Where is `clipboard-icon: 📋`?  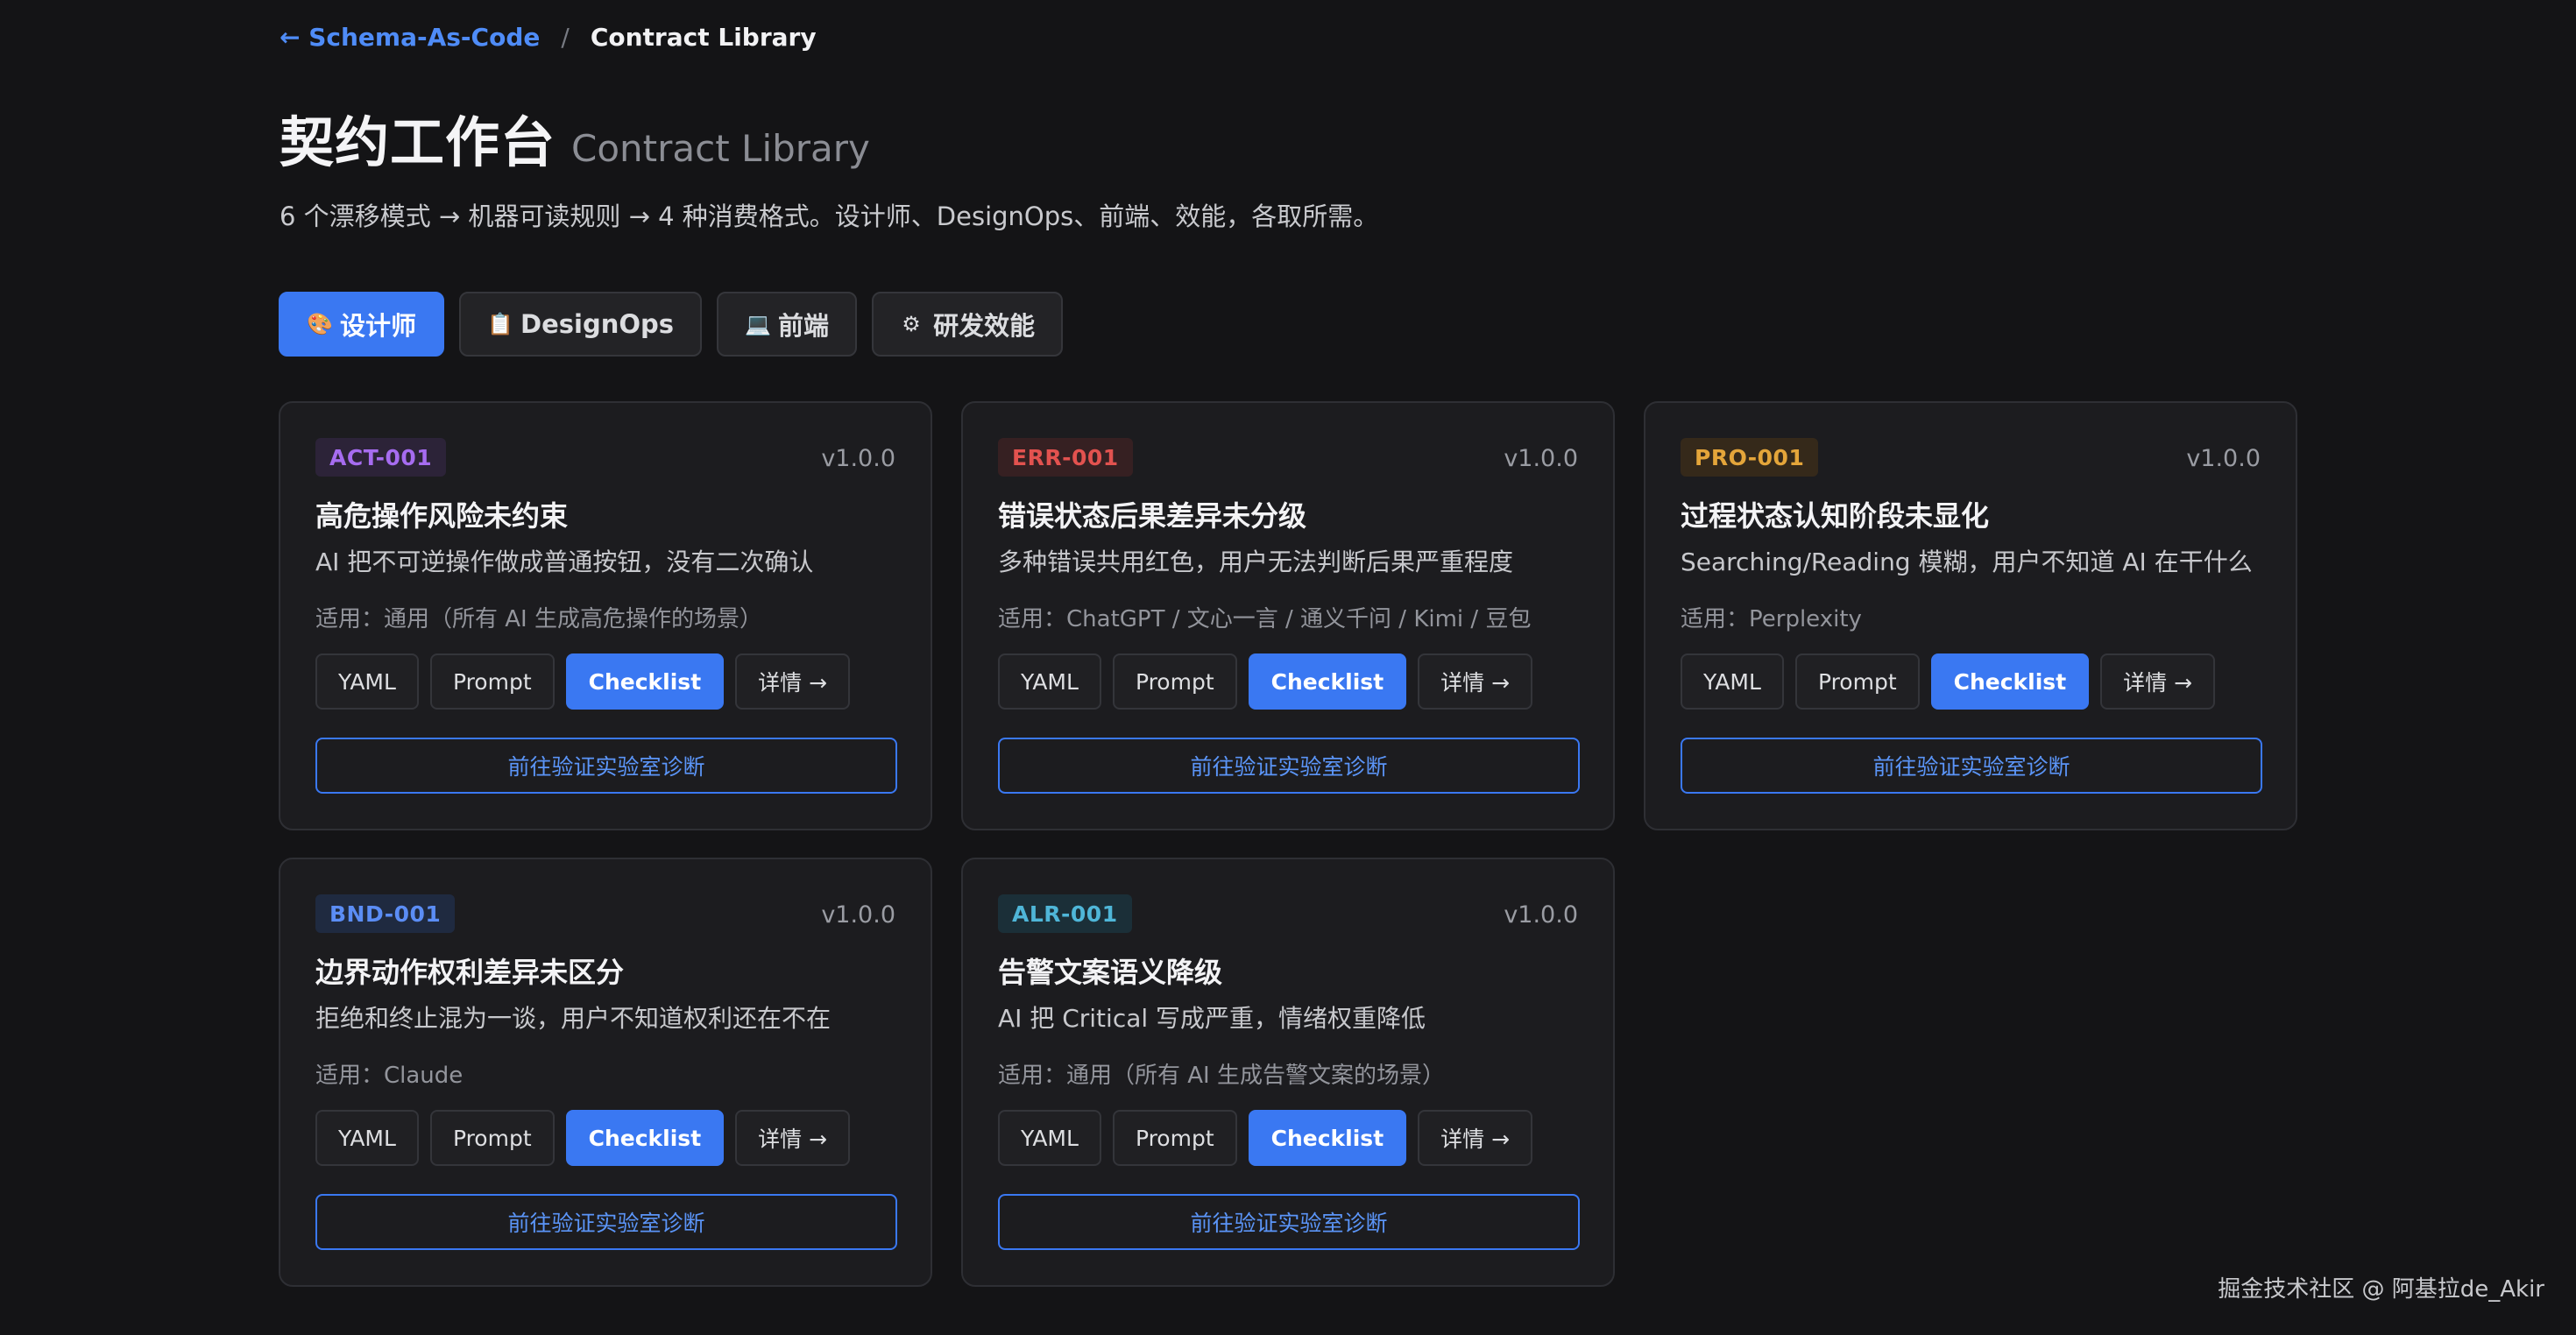 clipboard-icon: 📋 is located at coordinates (500, 324).